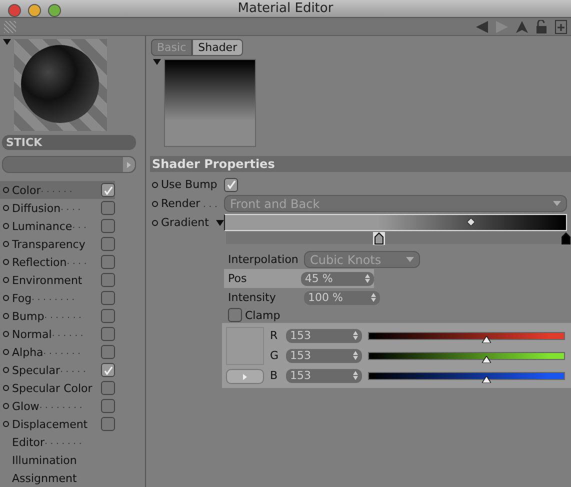 The image size is (571, 487). Describe the element at coordinates (69, 142) in the screenshot. I see `material-name: STICK` at that location.